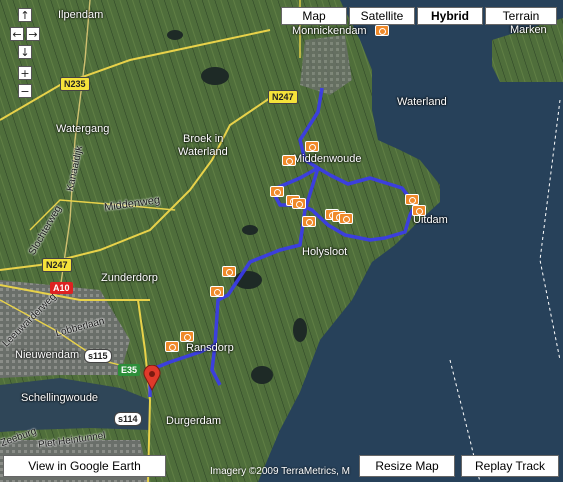  Describe the element at coordinates (210, 348) in the screenshot. I see `label-ransdorp: Ransdorp` at that location.